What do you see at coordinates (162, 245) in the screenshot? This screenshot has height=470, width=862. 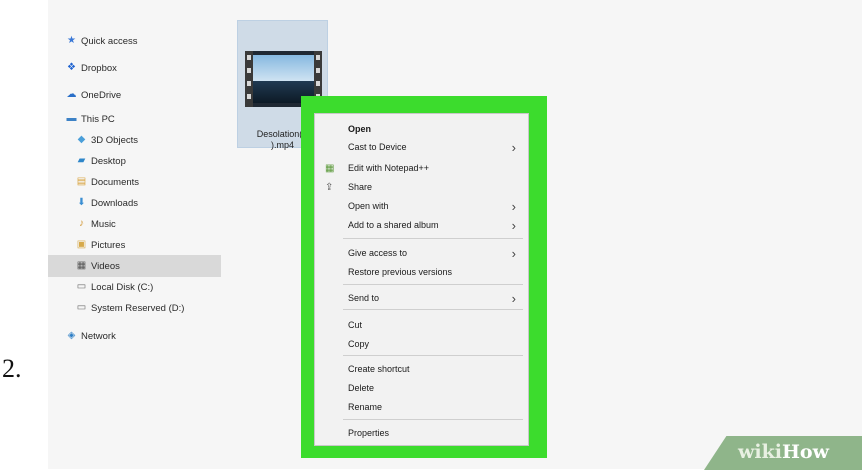 I see `nav-item-pictures: ▣ Pictures` at bounding box center [162, 245].